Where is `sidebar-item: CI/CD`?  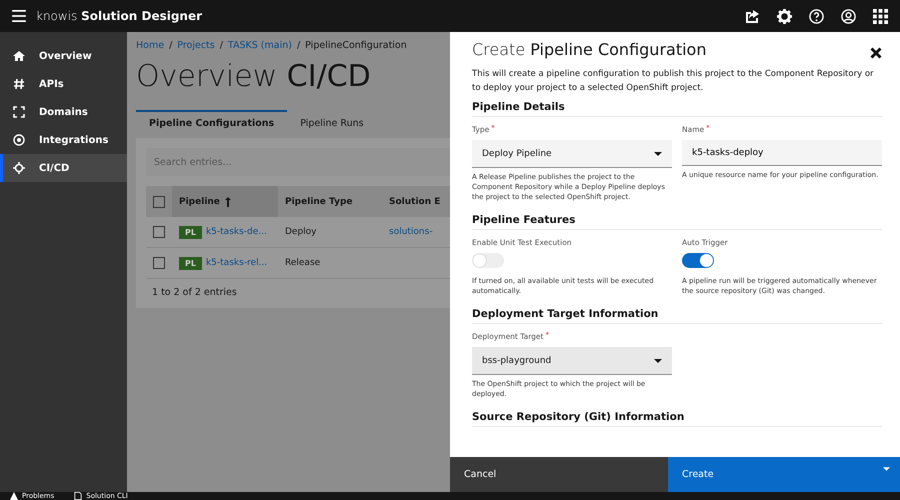 sidebar-item: CI/CD is located at coordinates (63, 168).